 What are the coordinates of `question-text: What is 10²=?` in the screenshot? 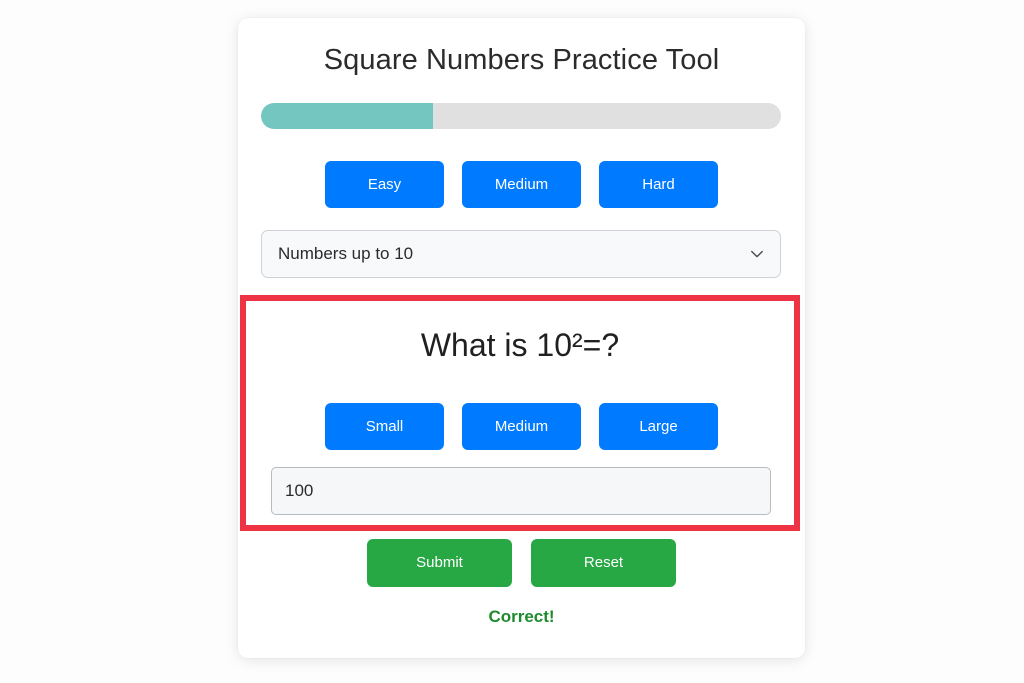 It's located at (520, 345).